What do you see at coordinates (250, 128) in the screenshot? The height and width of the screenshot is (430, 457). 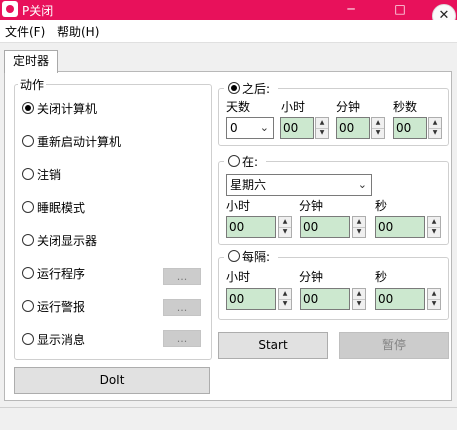 I see `after-days-select: 0 ⌄` at bounding box center [250, 128].